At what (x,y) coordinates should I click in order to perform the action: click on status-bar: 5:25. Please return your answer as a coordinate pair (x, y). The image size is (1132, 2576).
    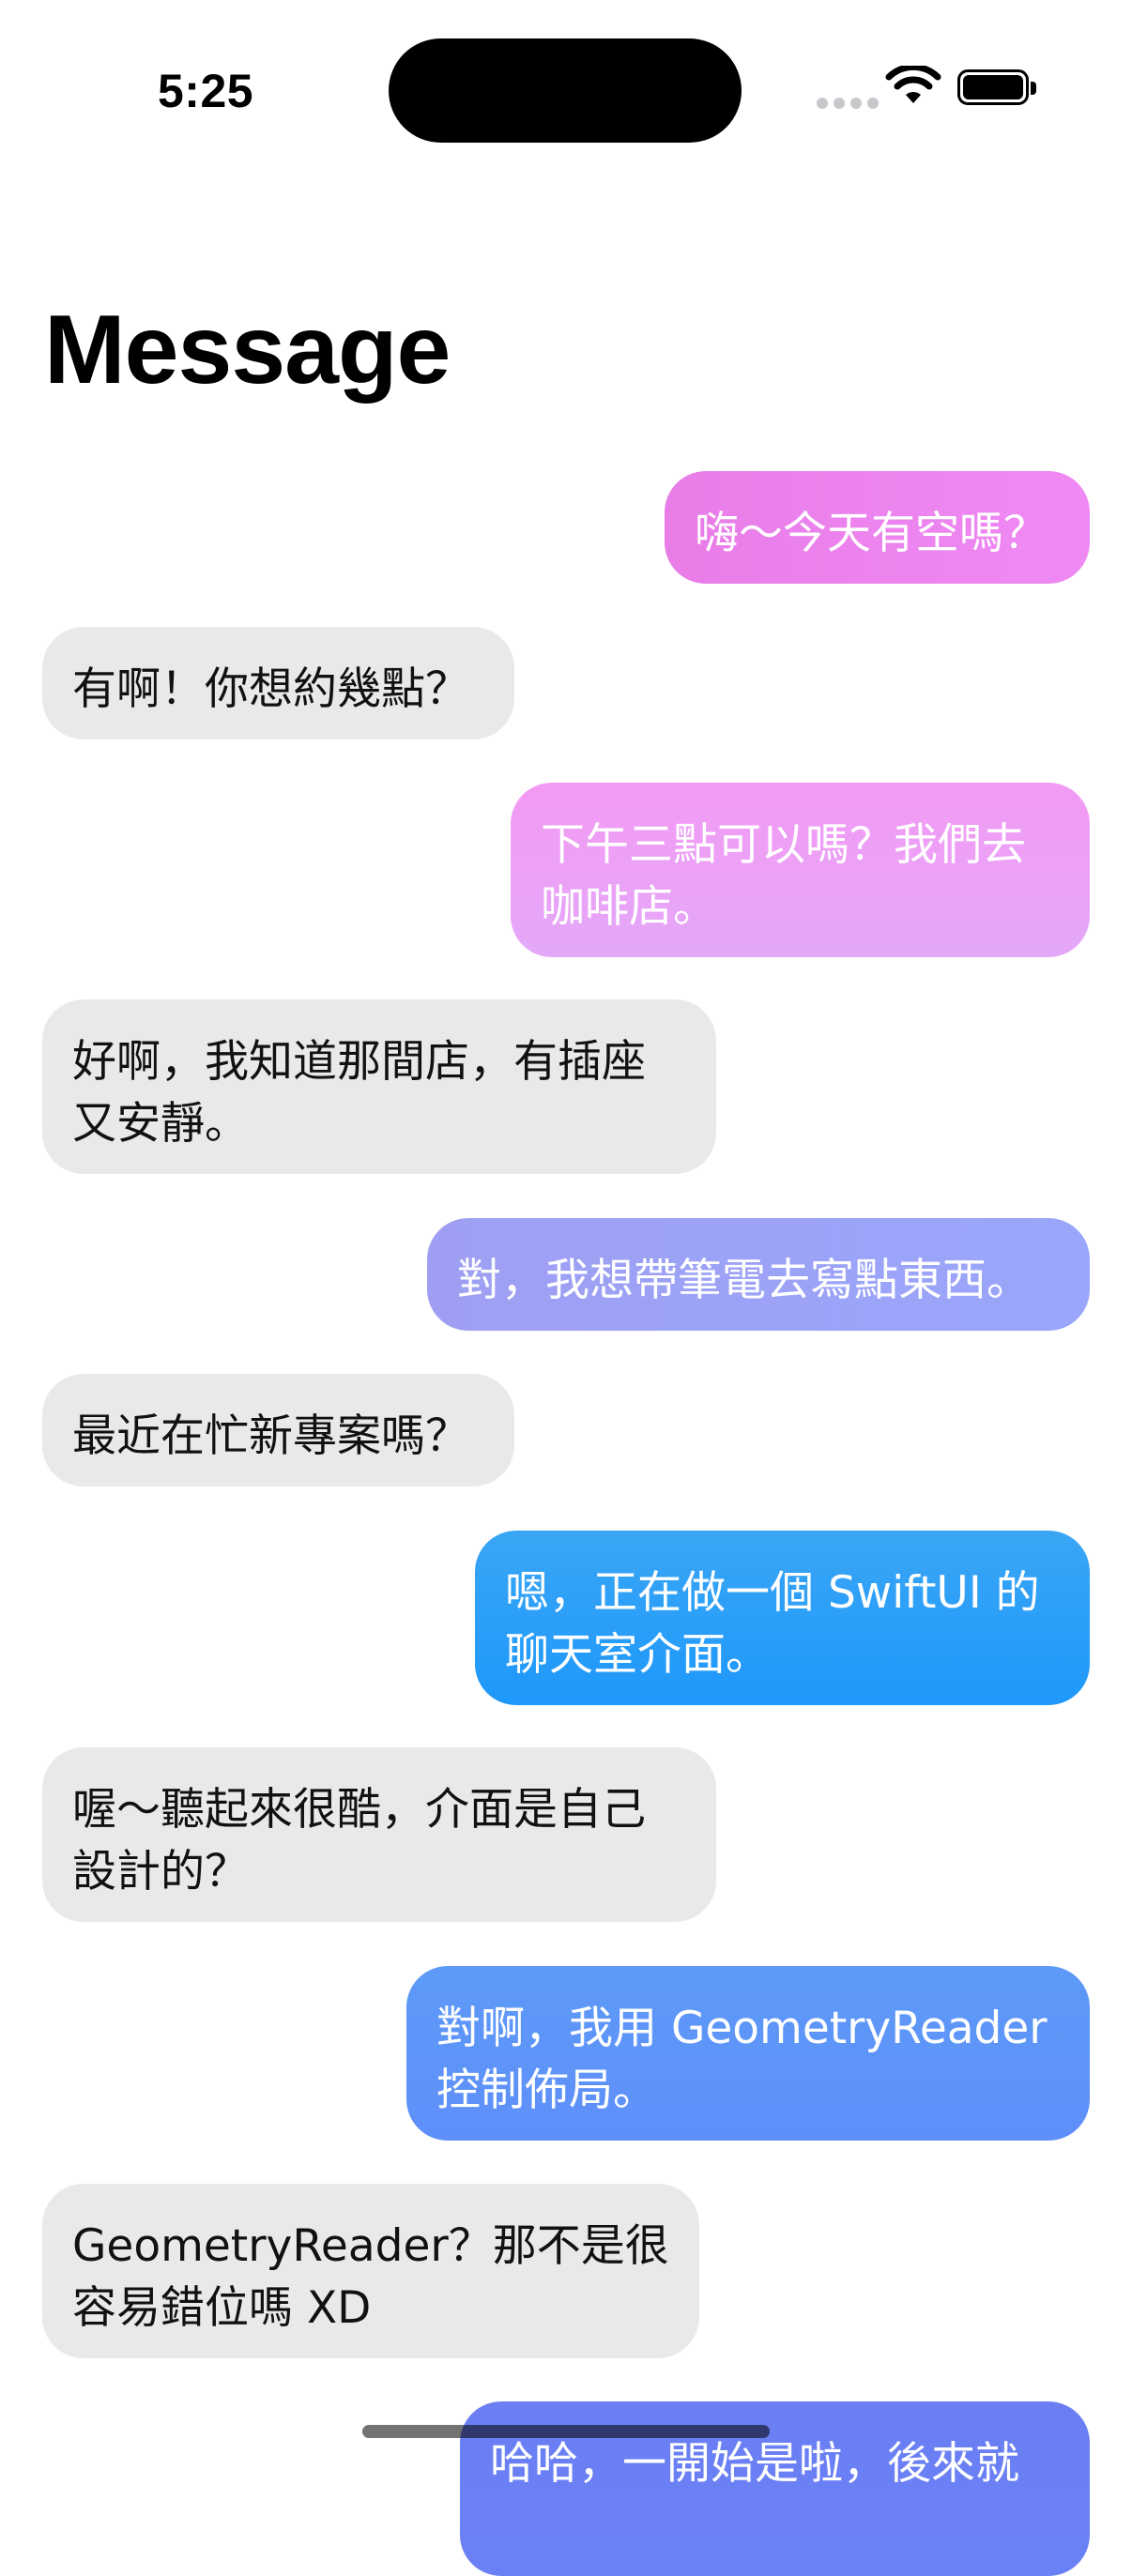
    Looking at the image, I should click on (566, 94).